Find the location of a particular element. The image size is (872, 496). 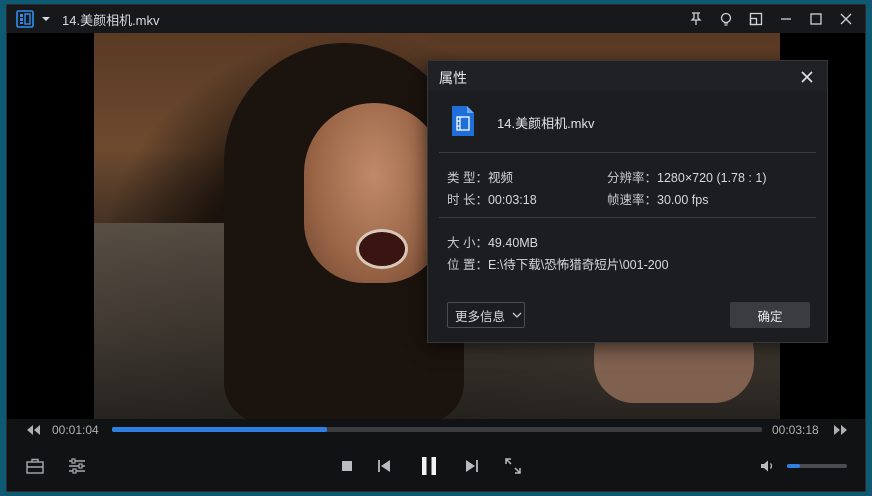

close-icon is located at coordinates (846, 19).